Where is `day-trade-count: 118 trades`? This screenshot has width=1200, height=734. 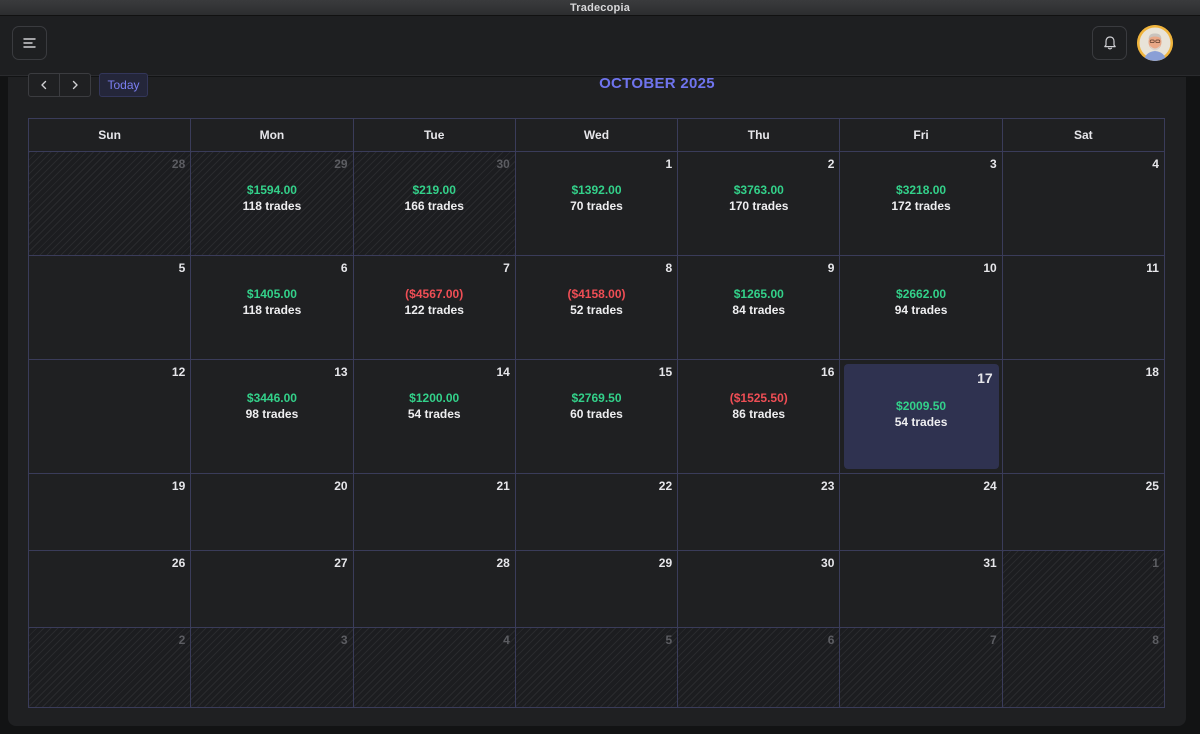
day-trade-count: 118 trades is located at coordinates (272, 206).